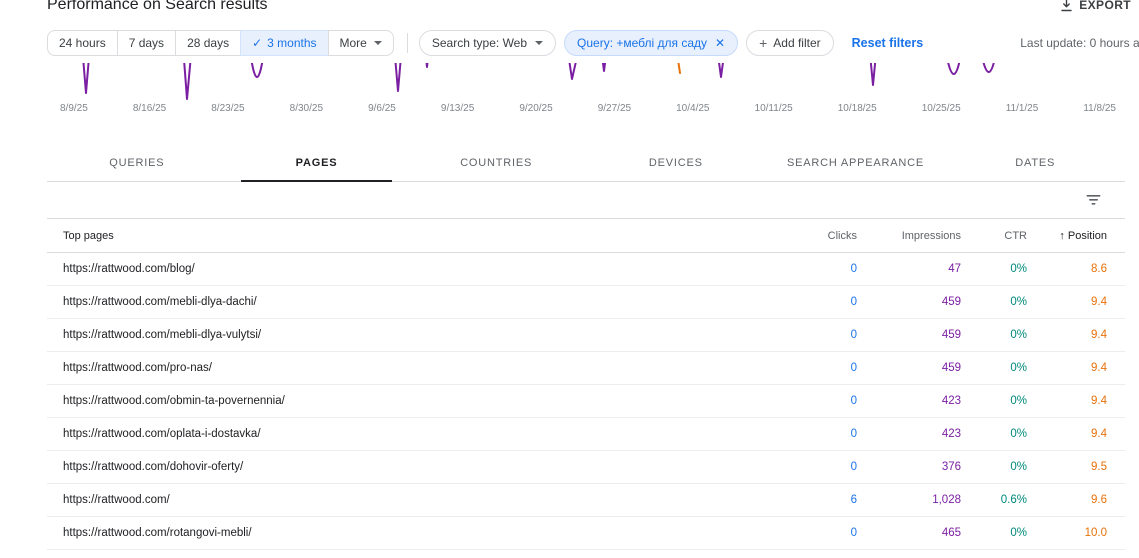  Describe the element at coordinates (1087, 235) in the screenshot. I see `position-header-label: Position` at that location.